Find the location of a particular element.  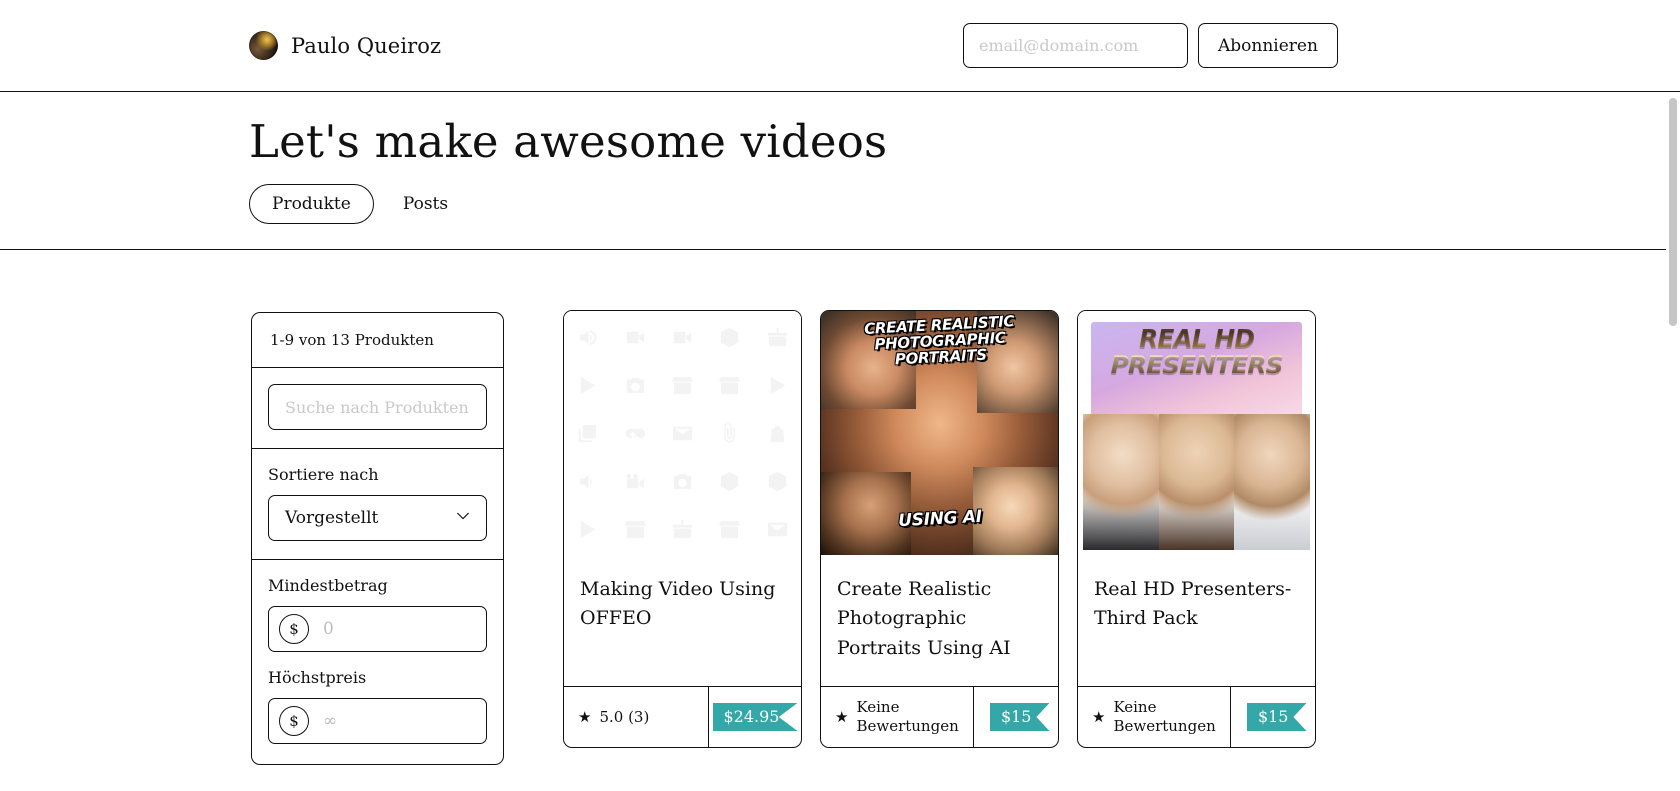

max-price-field: $ is located at coordinates (377, 721).